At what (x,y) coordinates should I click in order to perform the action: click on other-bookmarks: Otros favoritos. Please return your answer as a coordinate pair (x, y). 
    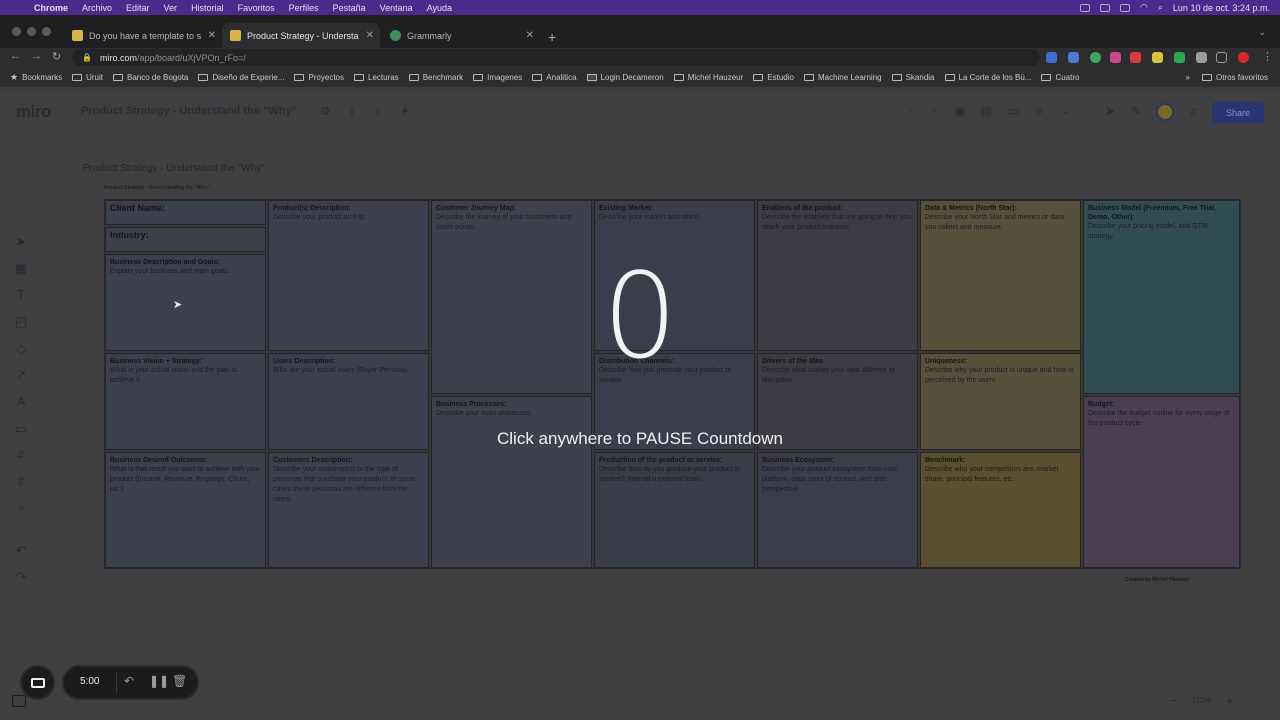
    Looking at the image, I should click on (1234, 77).